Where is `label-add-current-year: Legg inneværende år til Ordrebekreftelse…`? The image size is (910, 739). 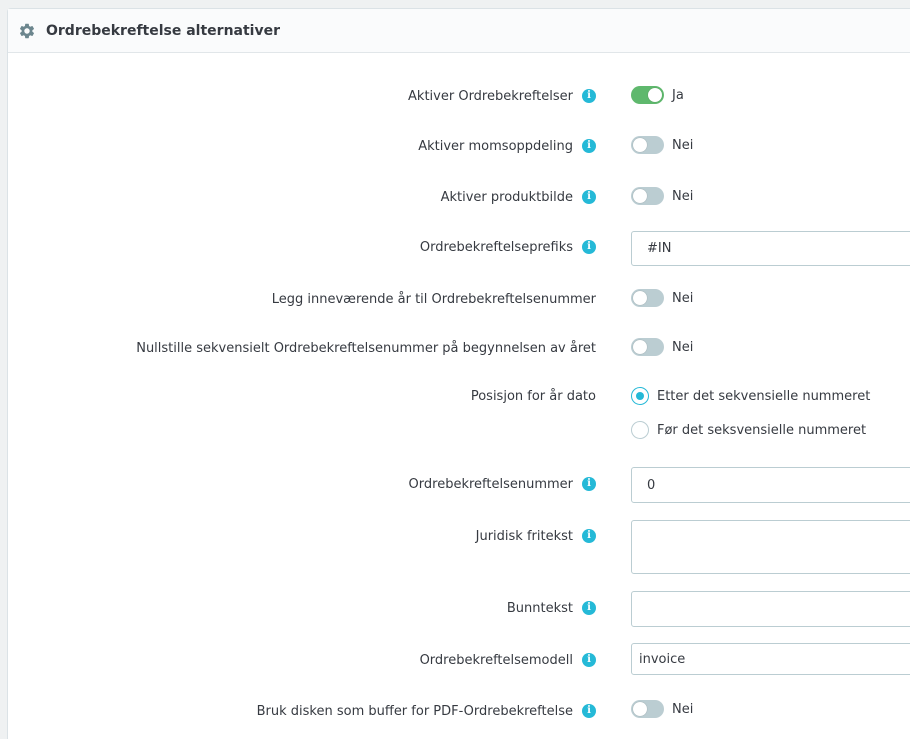 label-add-current-year: Legg inneværende år til Ordrebekreftelse… is located at coordinates (433, 299).